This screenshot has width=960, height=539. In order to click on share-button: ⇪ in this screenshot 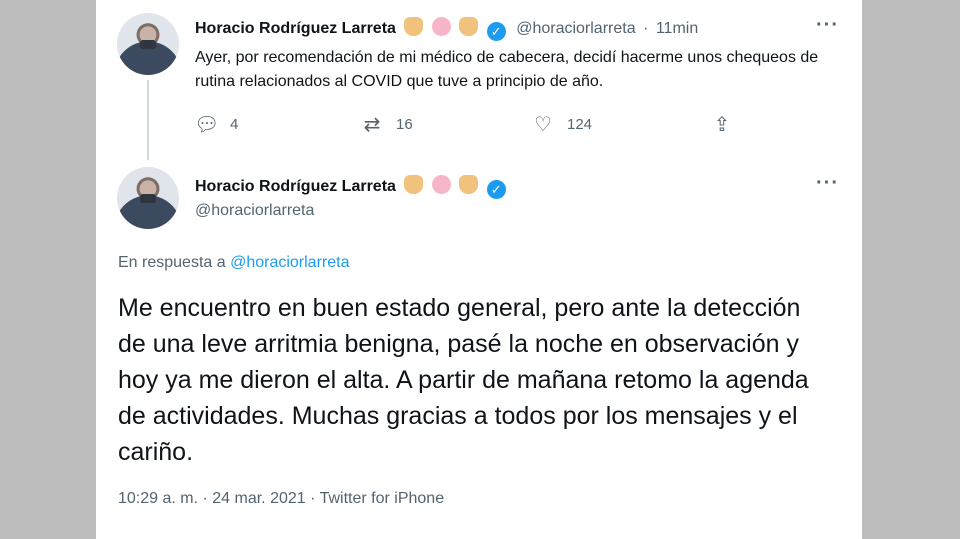, I will do `click(728, 124)`.